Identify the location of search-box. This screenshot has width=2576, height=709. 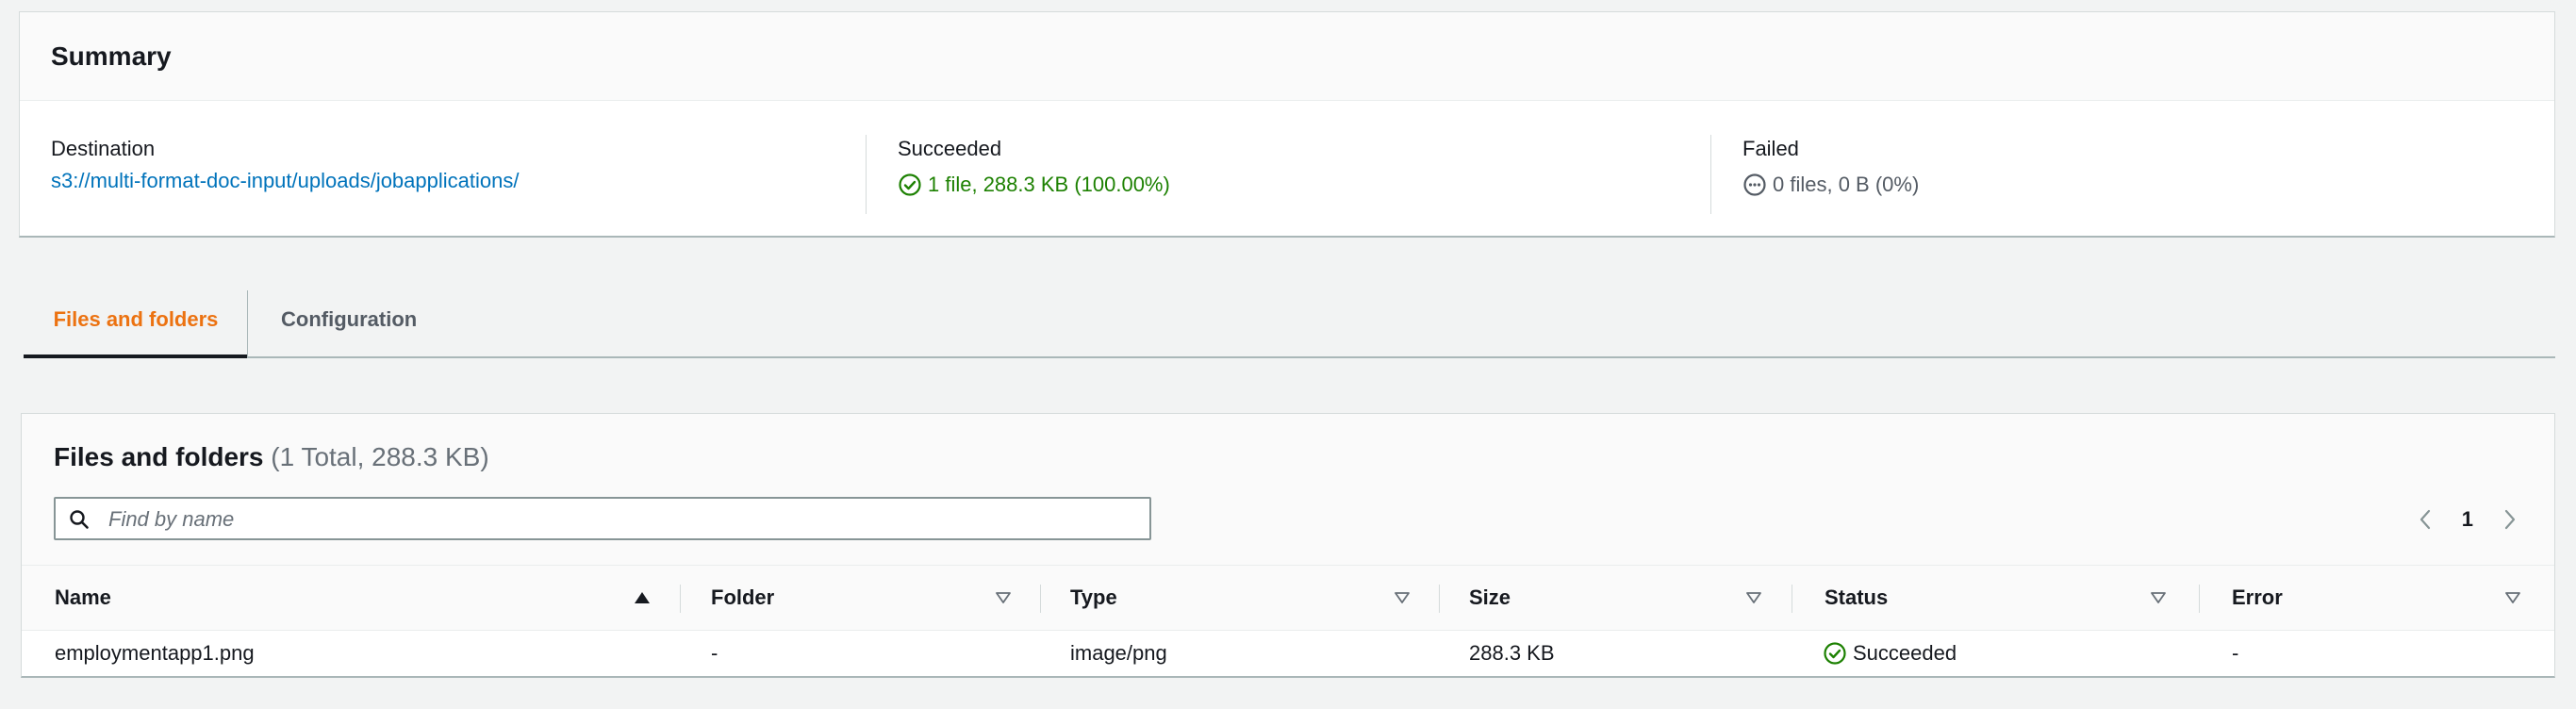
(602, 518).